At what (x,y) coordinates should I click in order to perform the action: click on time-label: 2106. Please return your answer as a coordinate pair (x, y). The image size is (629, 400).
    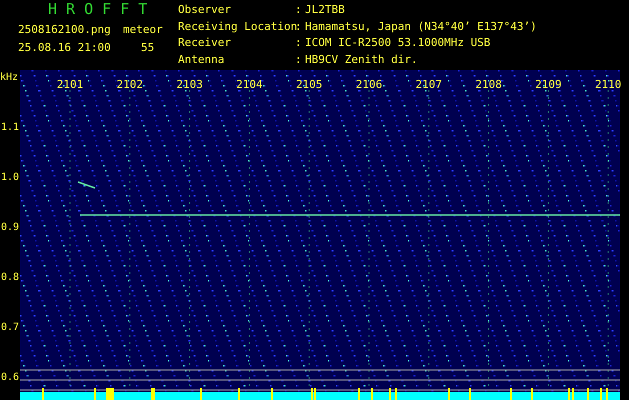
    Looking at the image, I should click on (369, 84).